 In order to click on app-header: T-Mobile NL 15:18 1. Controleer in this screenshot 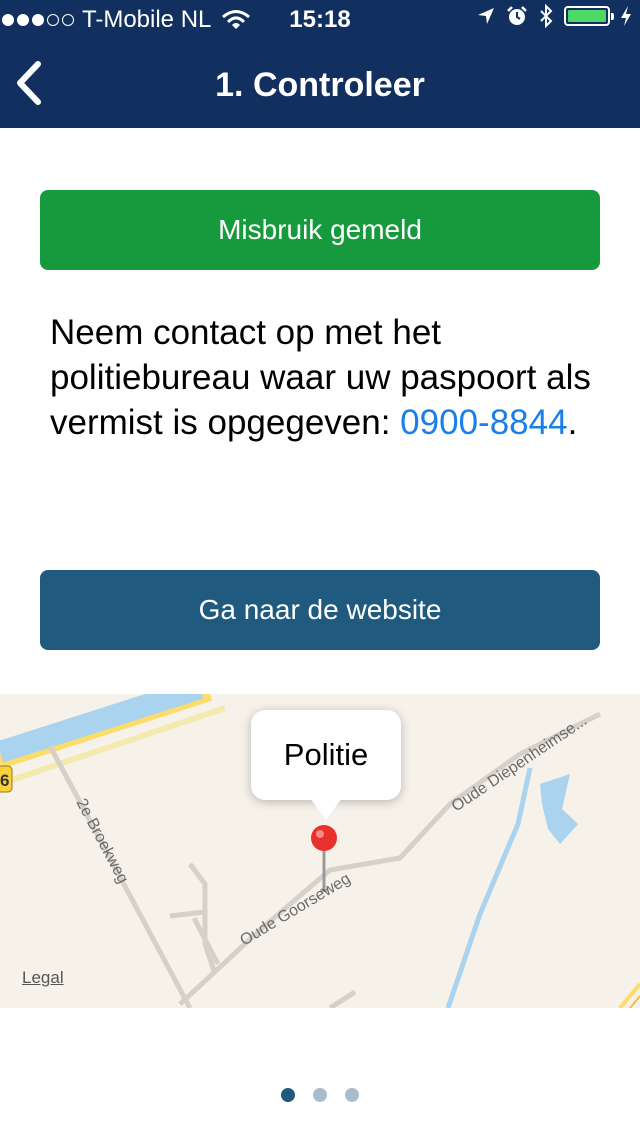, I will do `click(320, 64)`.